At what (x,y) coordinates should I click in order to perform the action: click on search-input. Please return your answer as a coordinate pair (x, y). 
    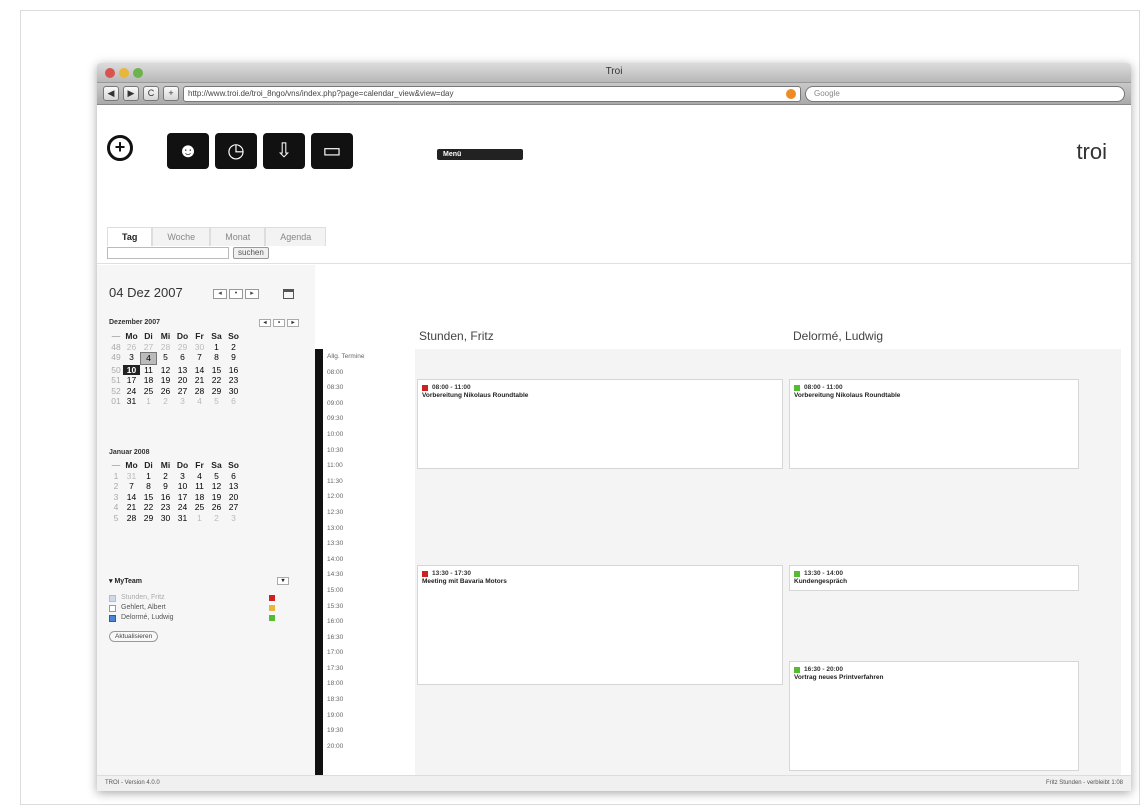
    Looking at the image, I should click on (168, 253).